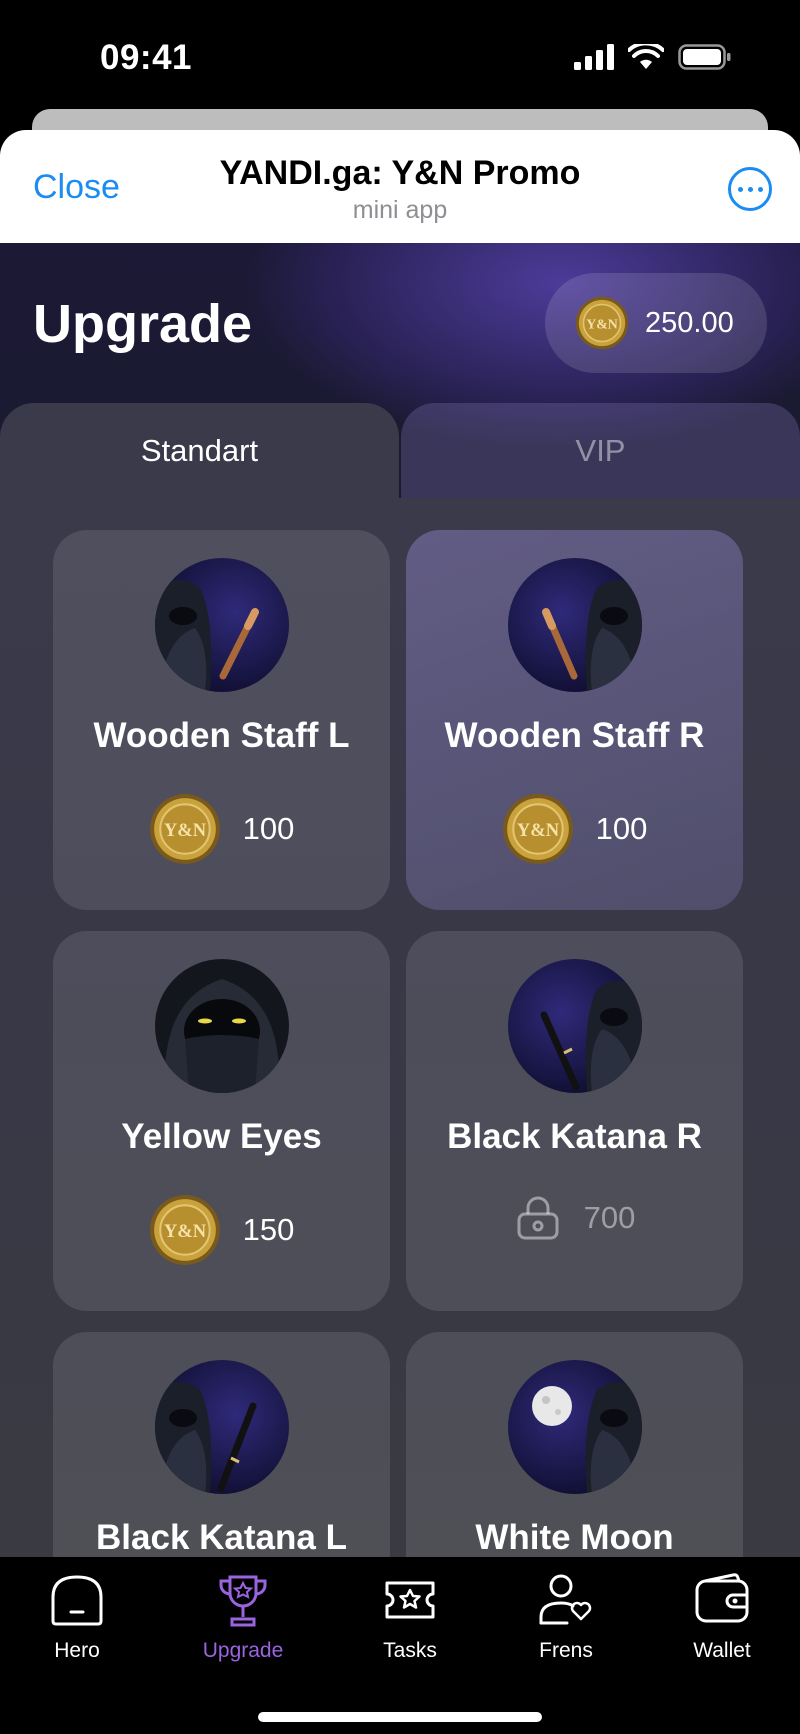 The image size is (800, 1734). I want to click on friends-icon, so click(565, 1599).